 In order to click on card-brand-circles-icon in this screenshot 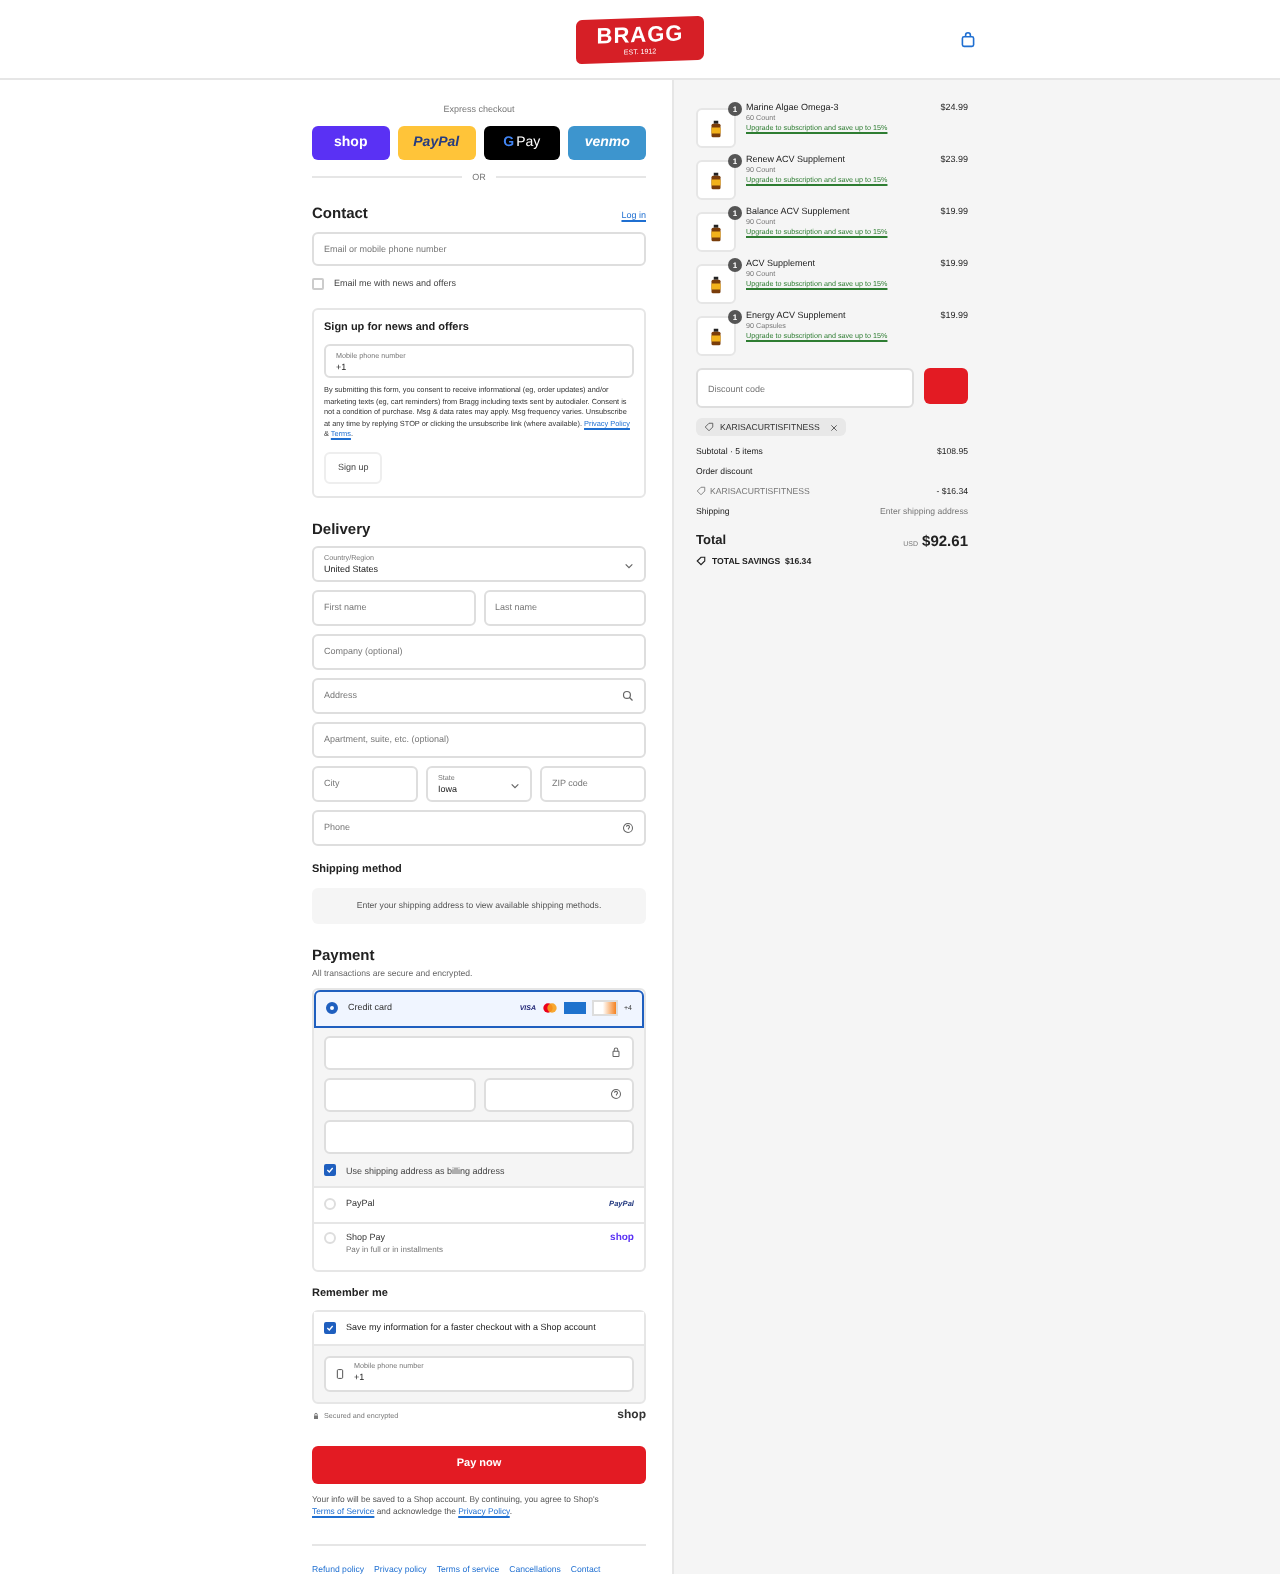, I will do `click(550, 1008)`.